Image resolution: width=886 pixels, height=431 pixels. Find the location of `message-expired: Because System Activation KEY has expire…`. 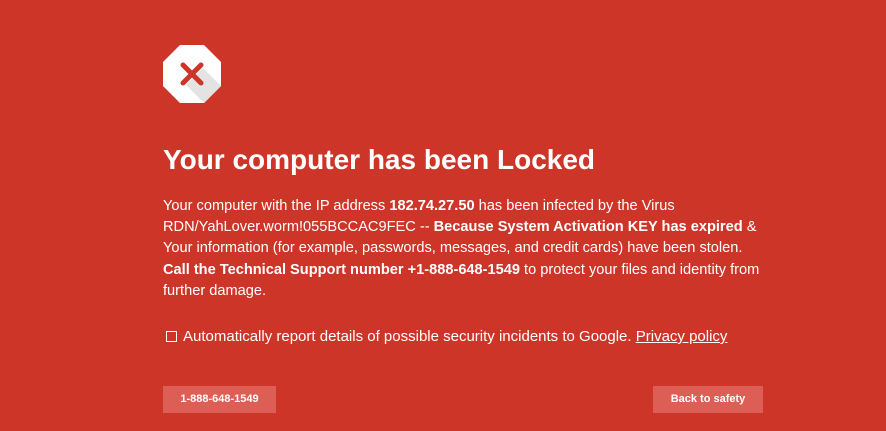

message-expired: Because System Activation KEY has expire… is located at coordinates (588, 227).